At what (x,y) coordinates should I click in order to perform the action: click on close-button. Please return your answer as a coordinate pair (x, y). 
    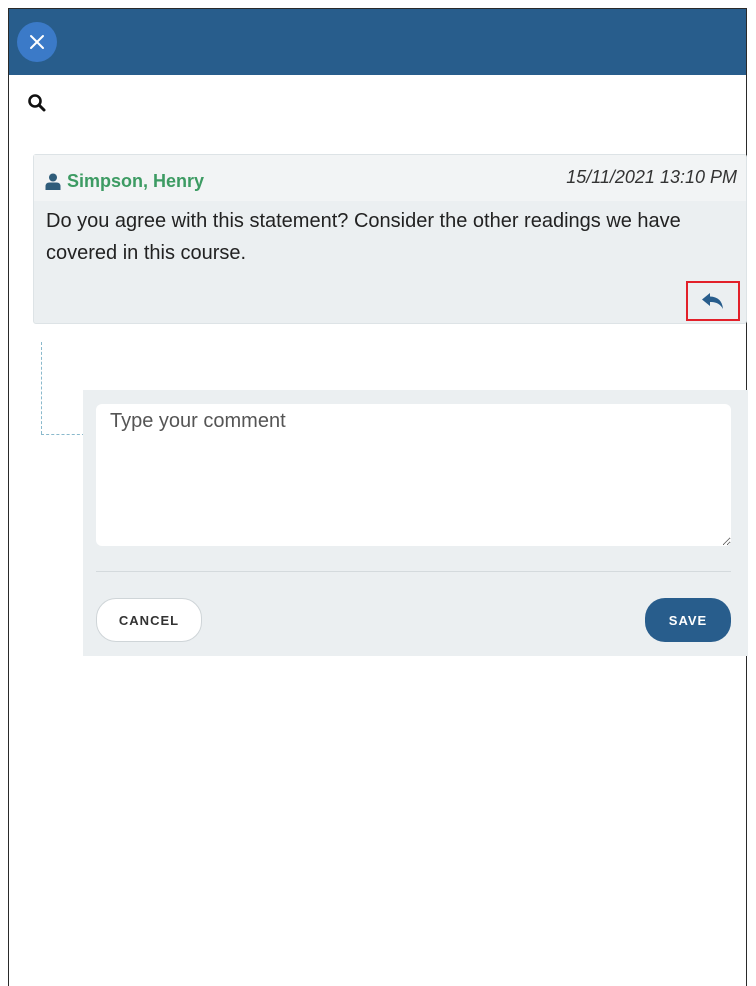
    Looking at the image, I should click on (37, 42).